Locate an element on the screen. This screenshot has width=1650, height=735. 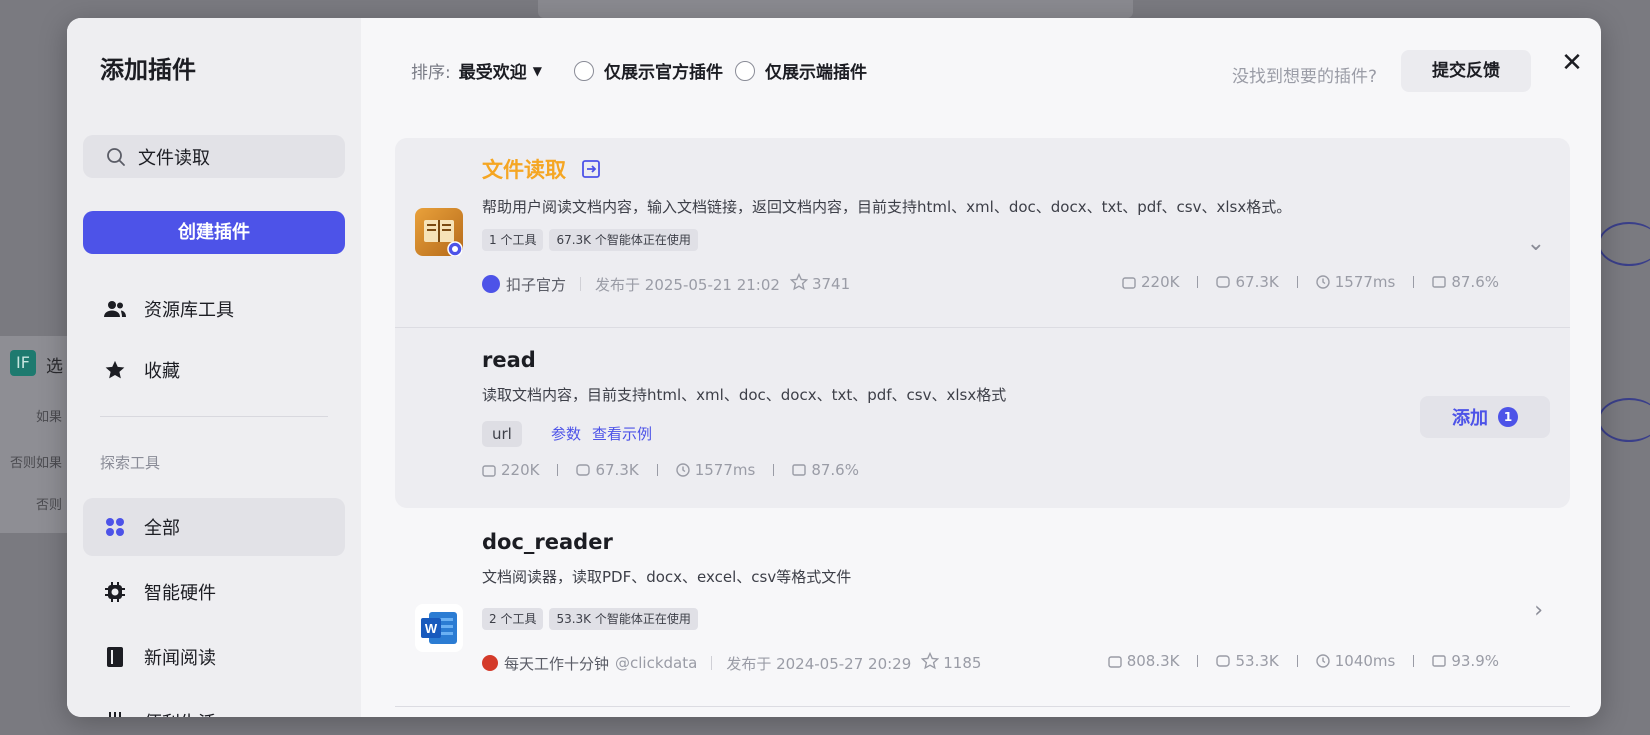
sidebar-item-news: 新闻阅读 is located at coordinates (214, 657).